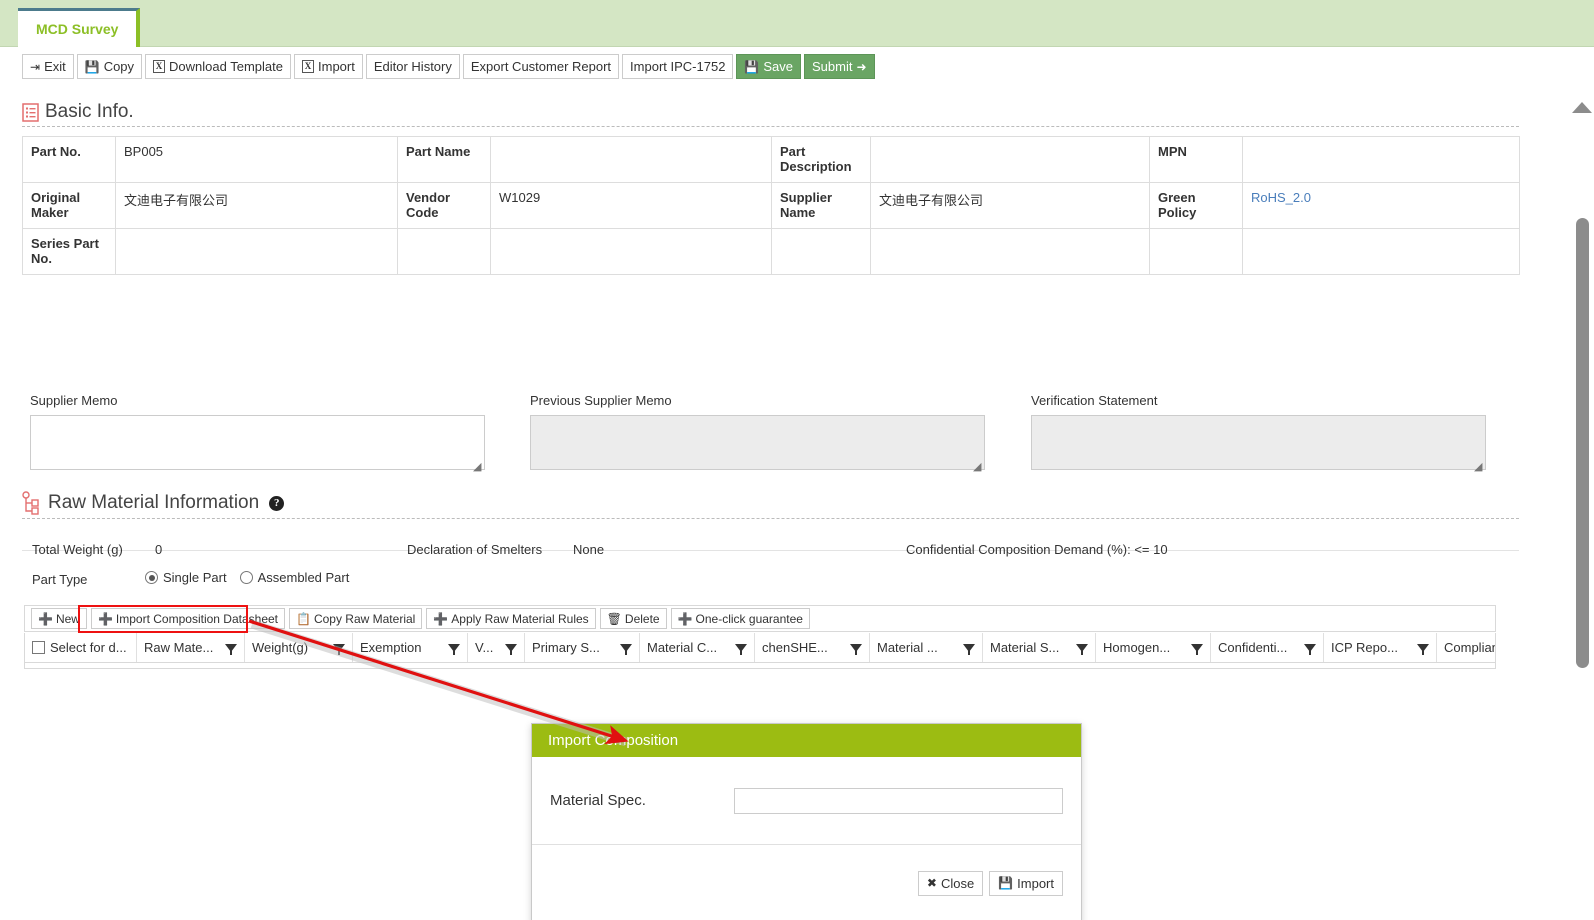 The height and width of the screenshot is (920, 1594). I want to click on material-spec-input, so click(898, 800).